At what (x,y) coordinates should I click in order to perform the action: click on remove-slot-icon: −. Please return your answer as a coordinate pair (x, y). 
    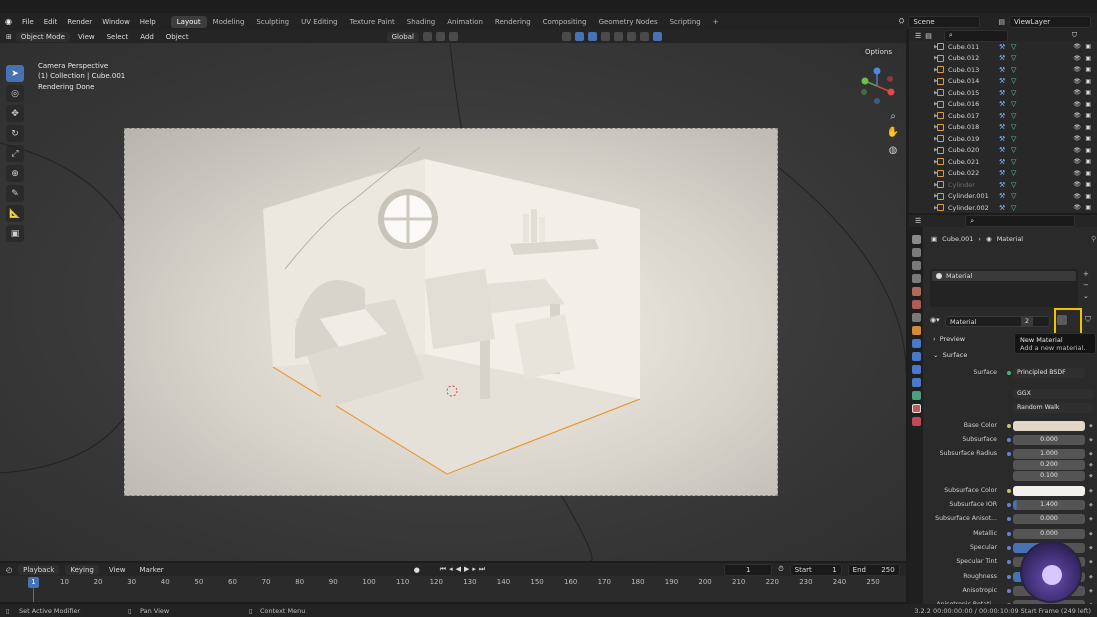
    Looking at the image, I should click on (1086, 285).